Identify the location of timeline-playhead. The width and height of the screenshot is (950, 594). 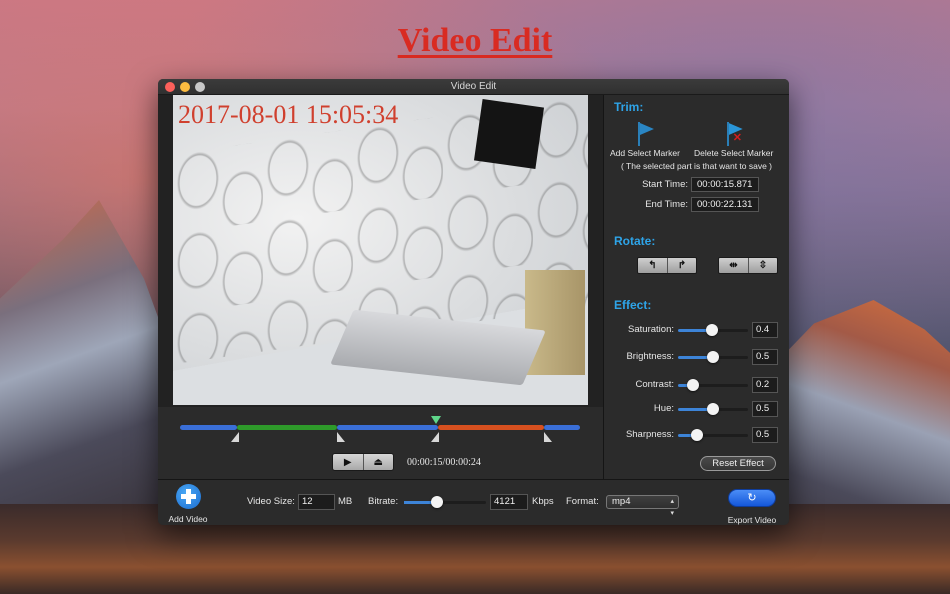
(436, 420).